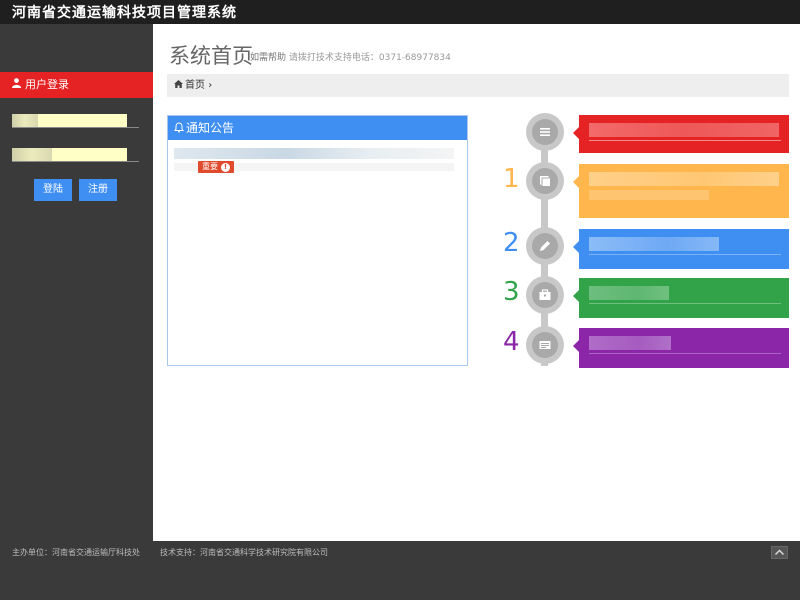 The width and height of the screenshot is (800, 600). I want to click on step-number-2: 2, so click(511, 243).